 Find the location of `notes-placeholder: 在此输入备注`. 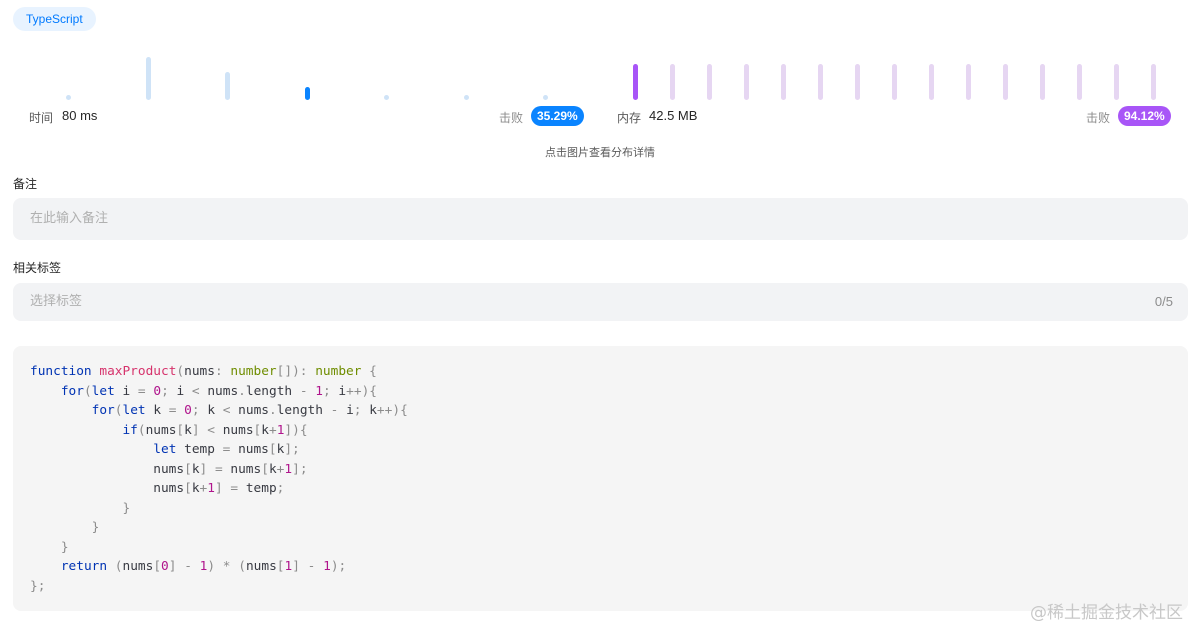

notes-placeholder: 在此输入备注 is located at coordinates (69, 218).